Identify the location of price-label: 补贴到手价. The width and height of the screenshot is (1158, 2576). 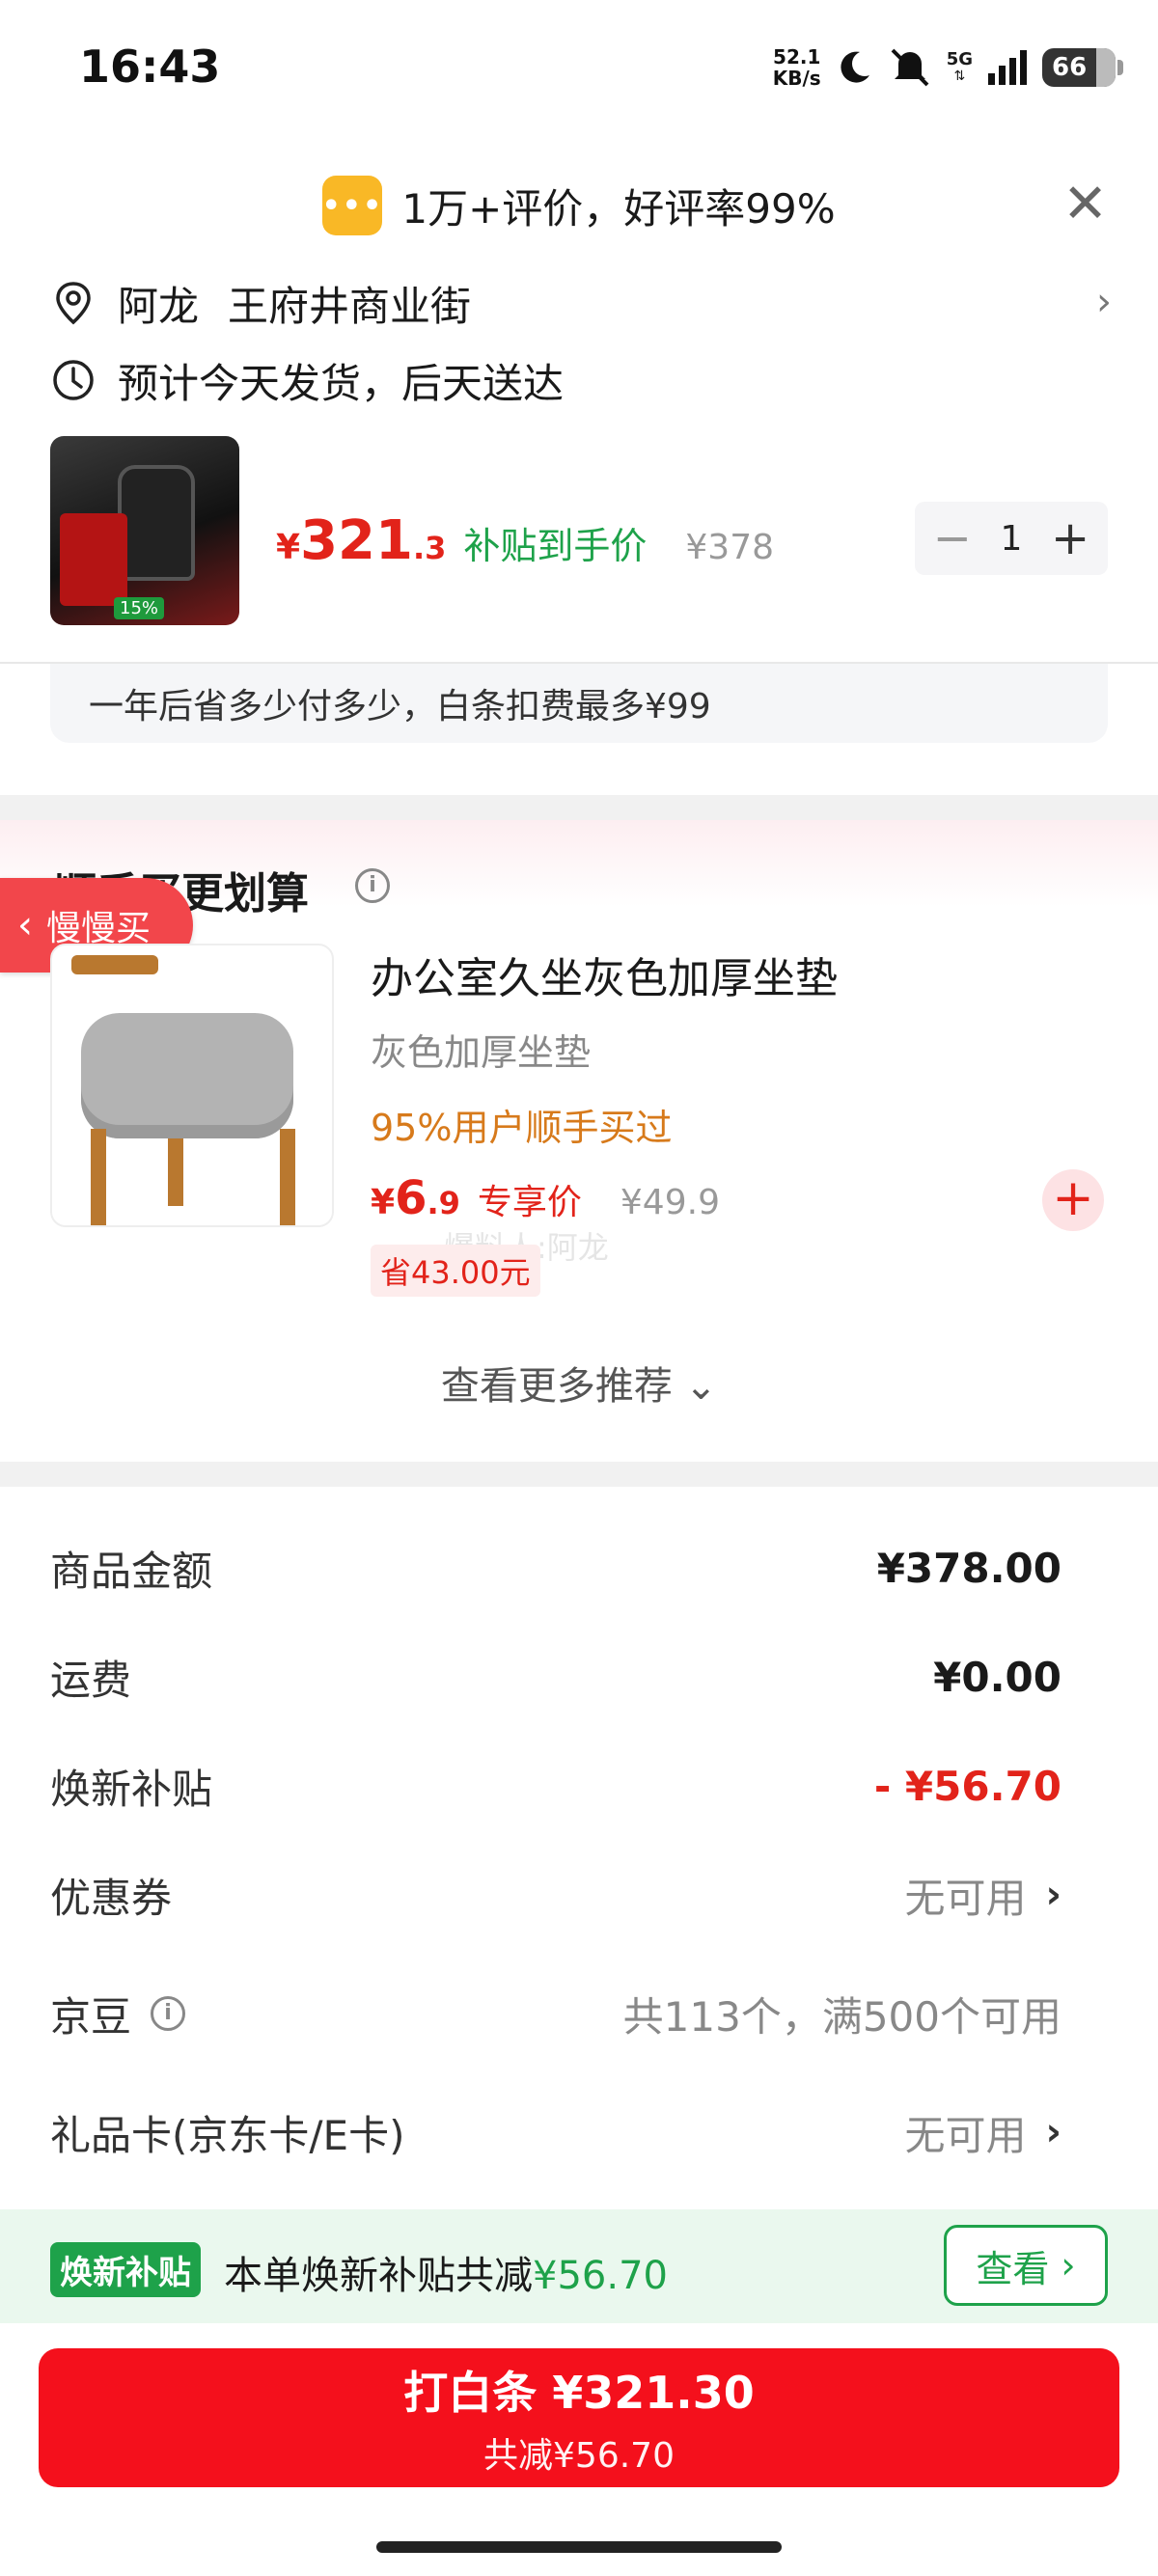
(555, 546).